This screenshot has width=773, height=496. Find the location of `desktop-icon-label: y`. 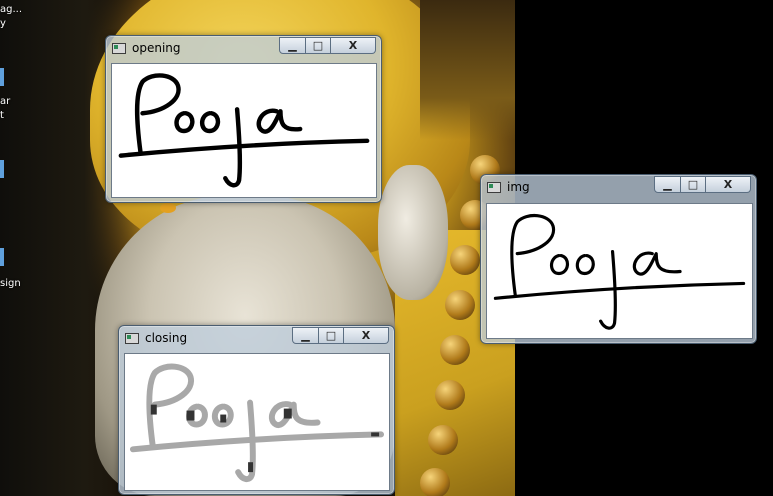

desktop-icon-label: y is located at coordinates (3, 24).